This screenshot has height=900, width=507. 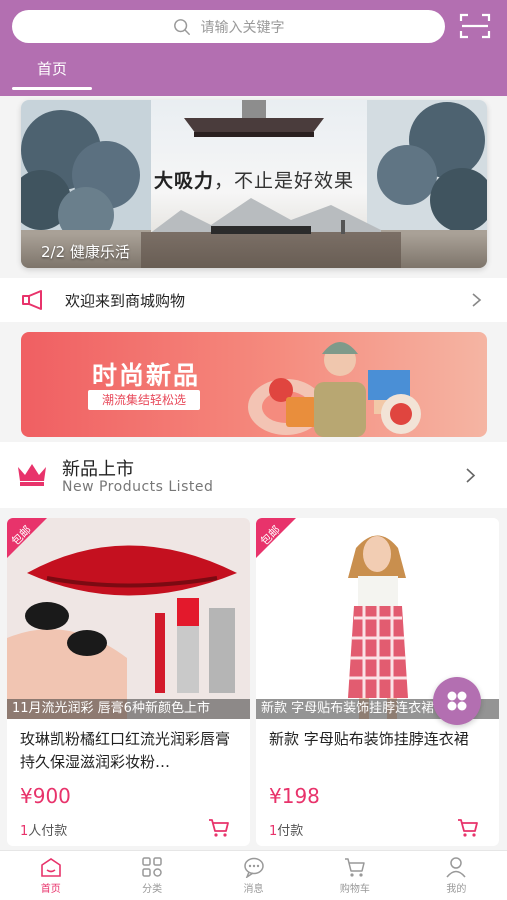 I want to click on banner-caption: 健康乐活, so click(x=99, y=252).